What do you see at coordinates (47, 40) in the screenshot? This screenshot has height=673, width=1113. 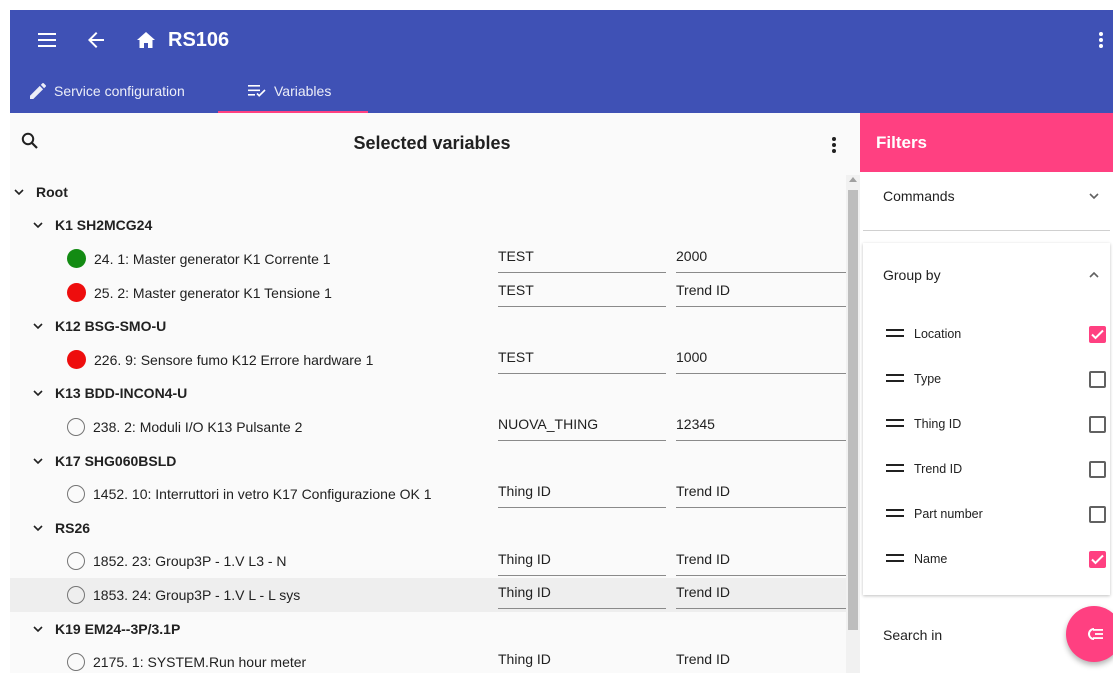 I see `menu-icon` at bounding box center [47, 40].